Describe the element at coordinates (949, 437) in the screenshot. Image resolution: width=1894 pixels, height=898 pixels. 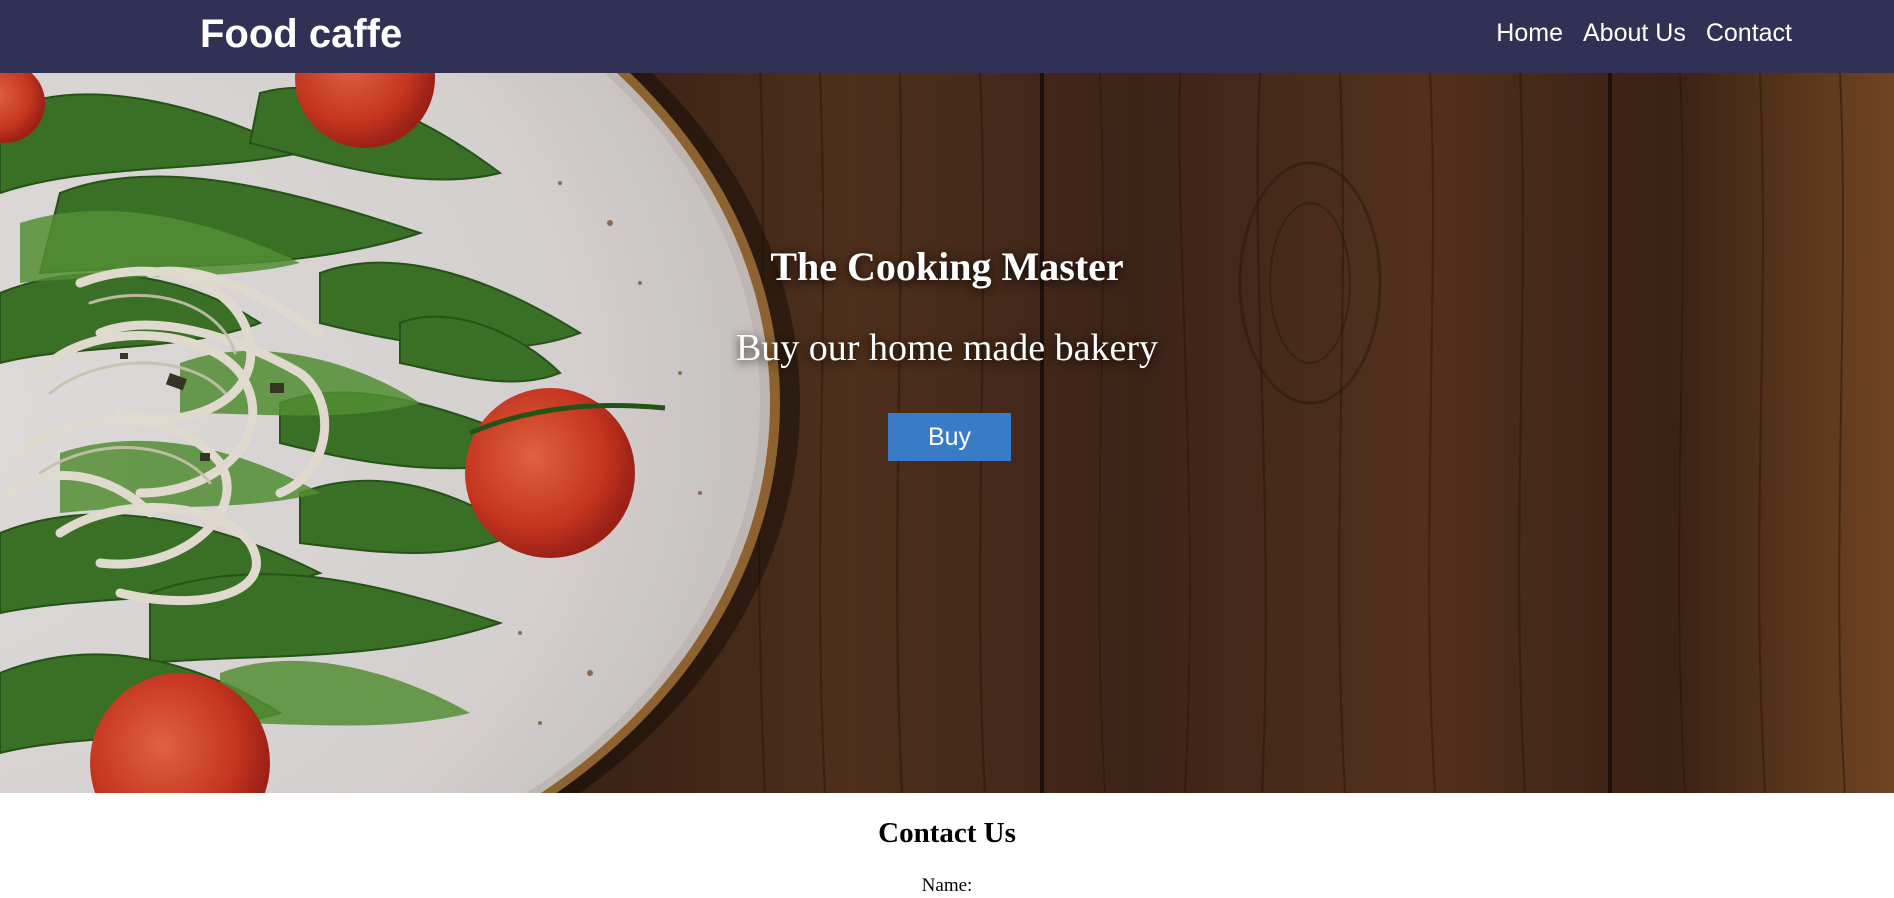
I see `buy-button: Buy` at that location.